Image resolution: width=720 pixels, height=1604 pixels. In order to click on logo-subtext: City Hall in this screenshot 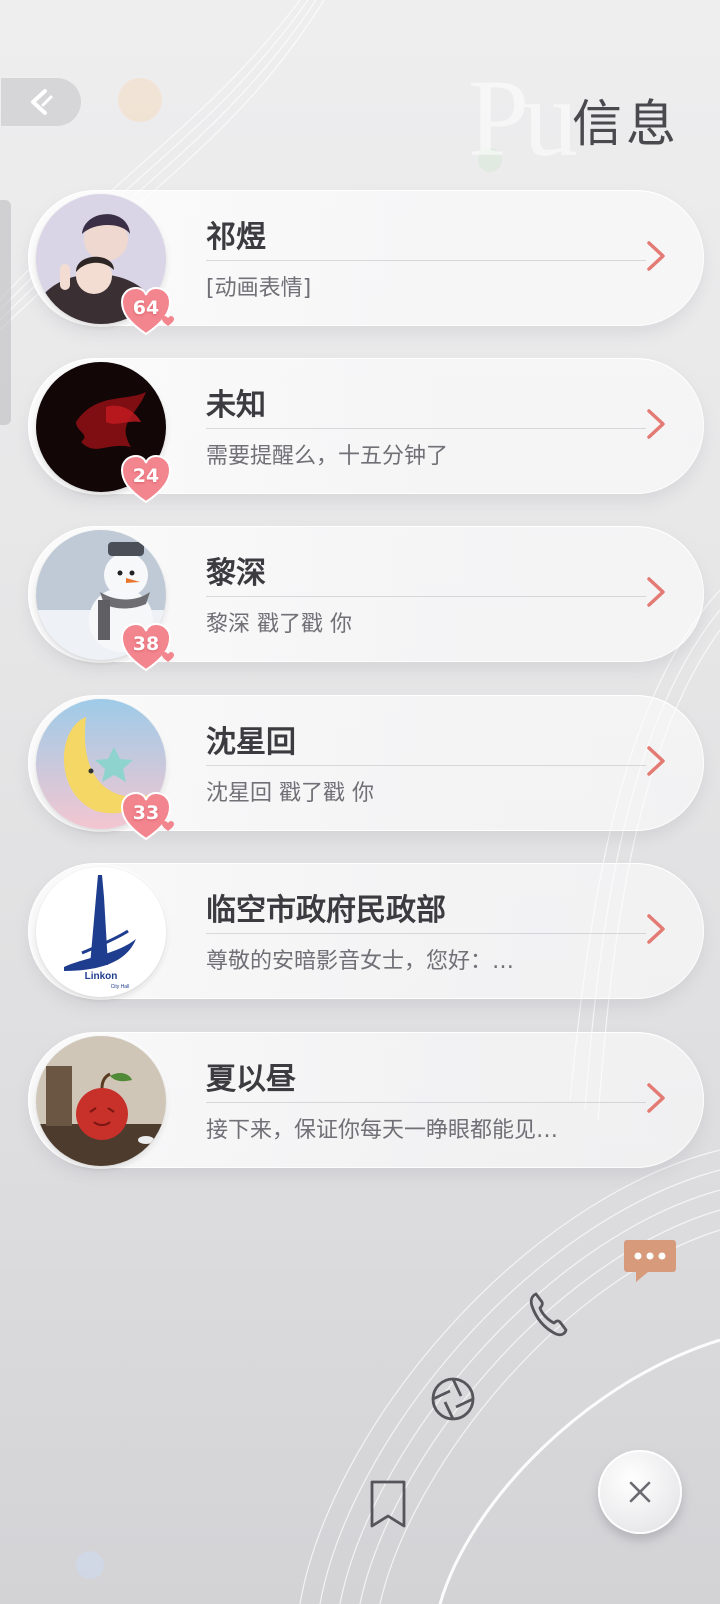, I will do `click(120, 987)`.